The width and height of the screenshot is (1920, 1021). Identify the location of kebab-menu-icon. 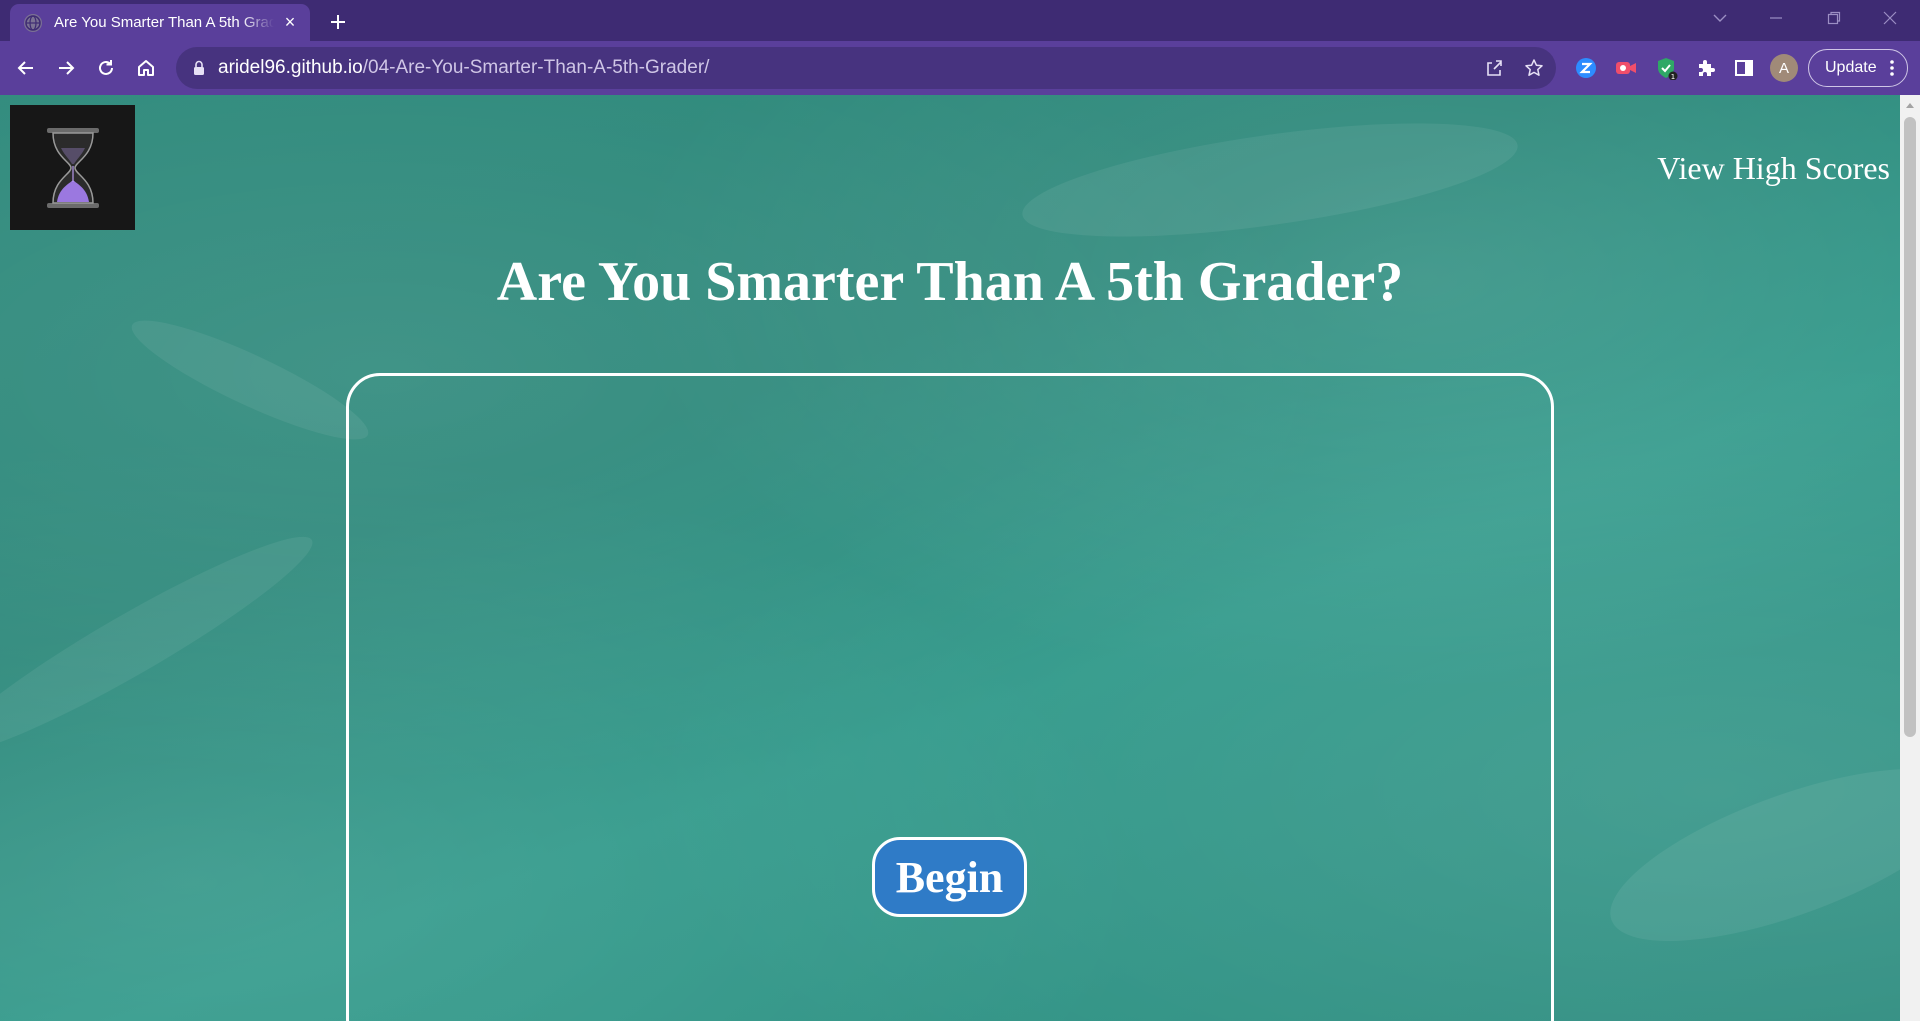
(1892, 70).